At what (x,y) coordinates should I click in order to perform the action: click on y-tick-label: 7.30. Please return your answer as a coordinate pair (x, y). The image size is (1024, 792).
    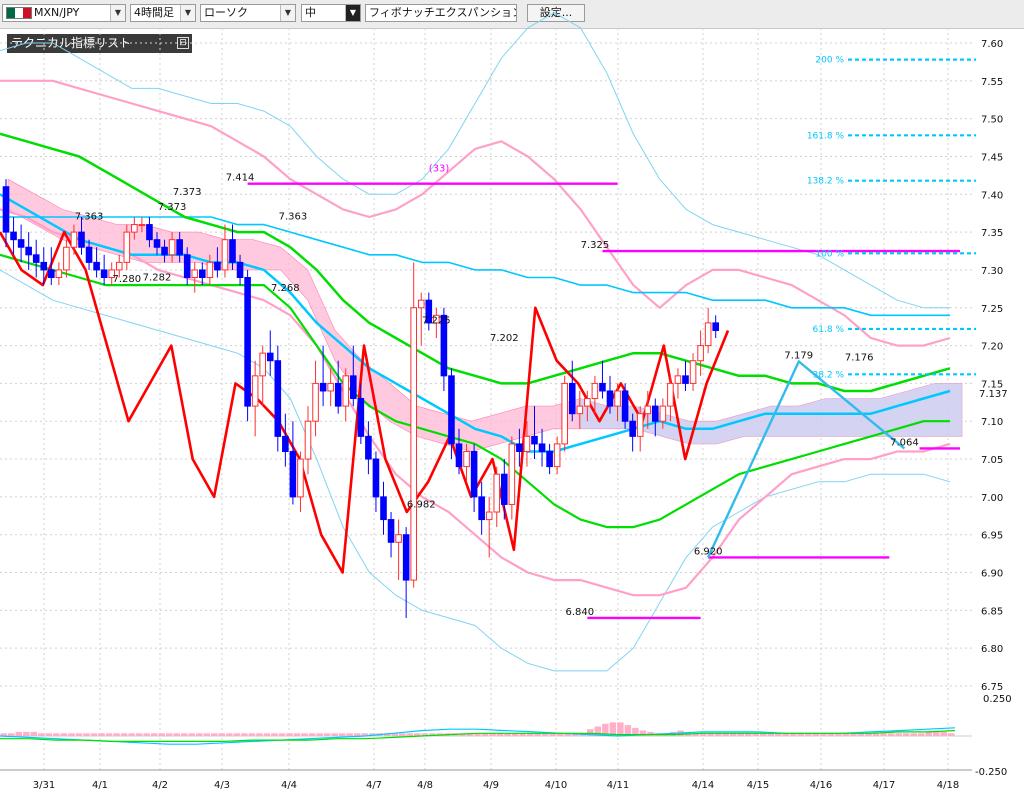
    Looking at the image, I should click on (992, 271).